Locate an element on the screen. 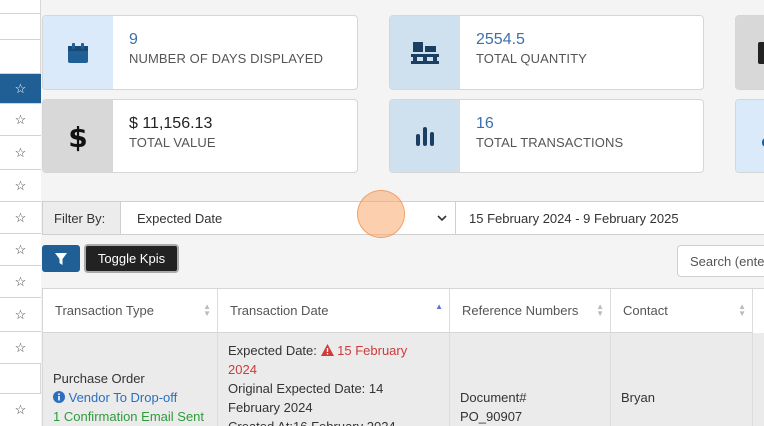 This screenshot has width=764, height=426. cell-reference-numbers: Document# PO_90907 is located at coordinates (530, 379).